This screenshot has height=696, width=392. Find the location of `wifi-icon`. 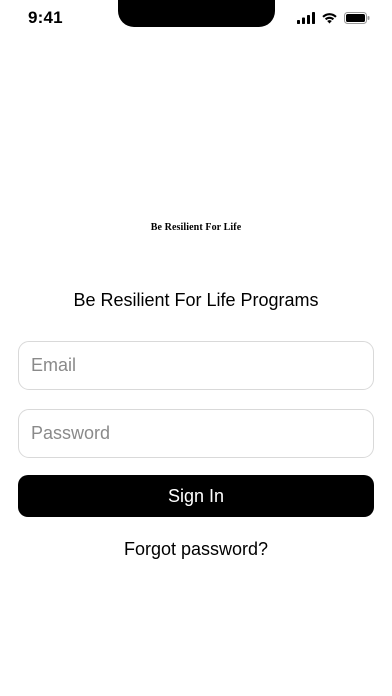

wifi-icon is located at coordinates (329, 18).